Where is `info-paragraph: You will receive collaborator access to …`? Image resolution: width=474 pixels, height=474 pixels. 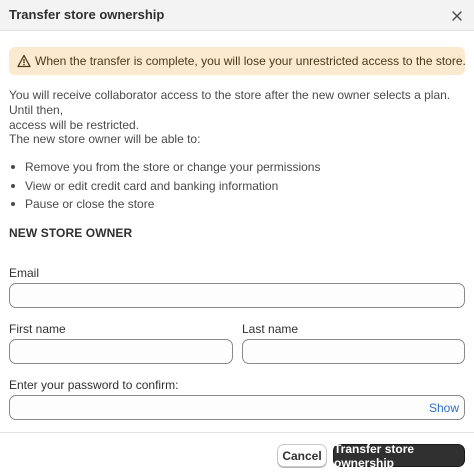
info-paragraph: You will receive collaborator access to … is located at coordinates (241, 110).